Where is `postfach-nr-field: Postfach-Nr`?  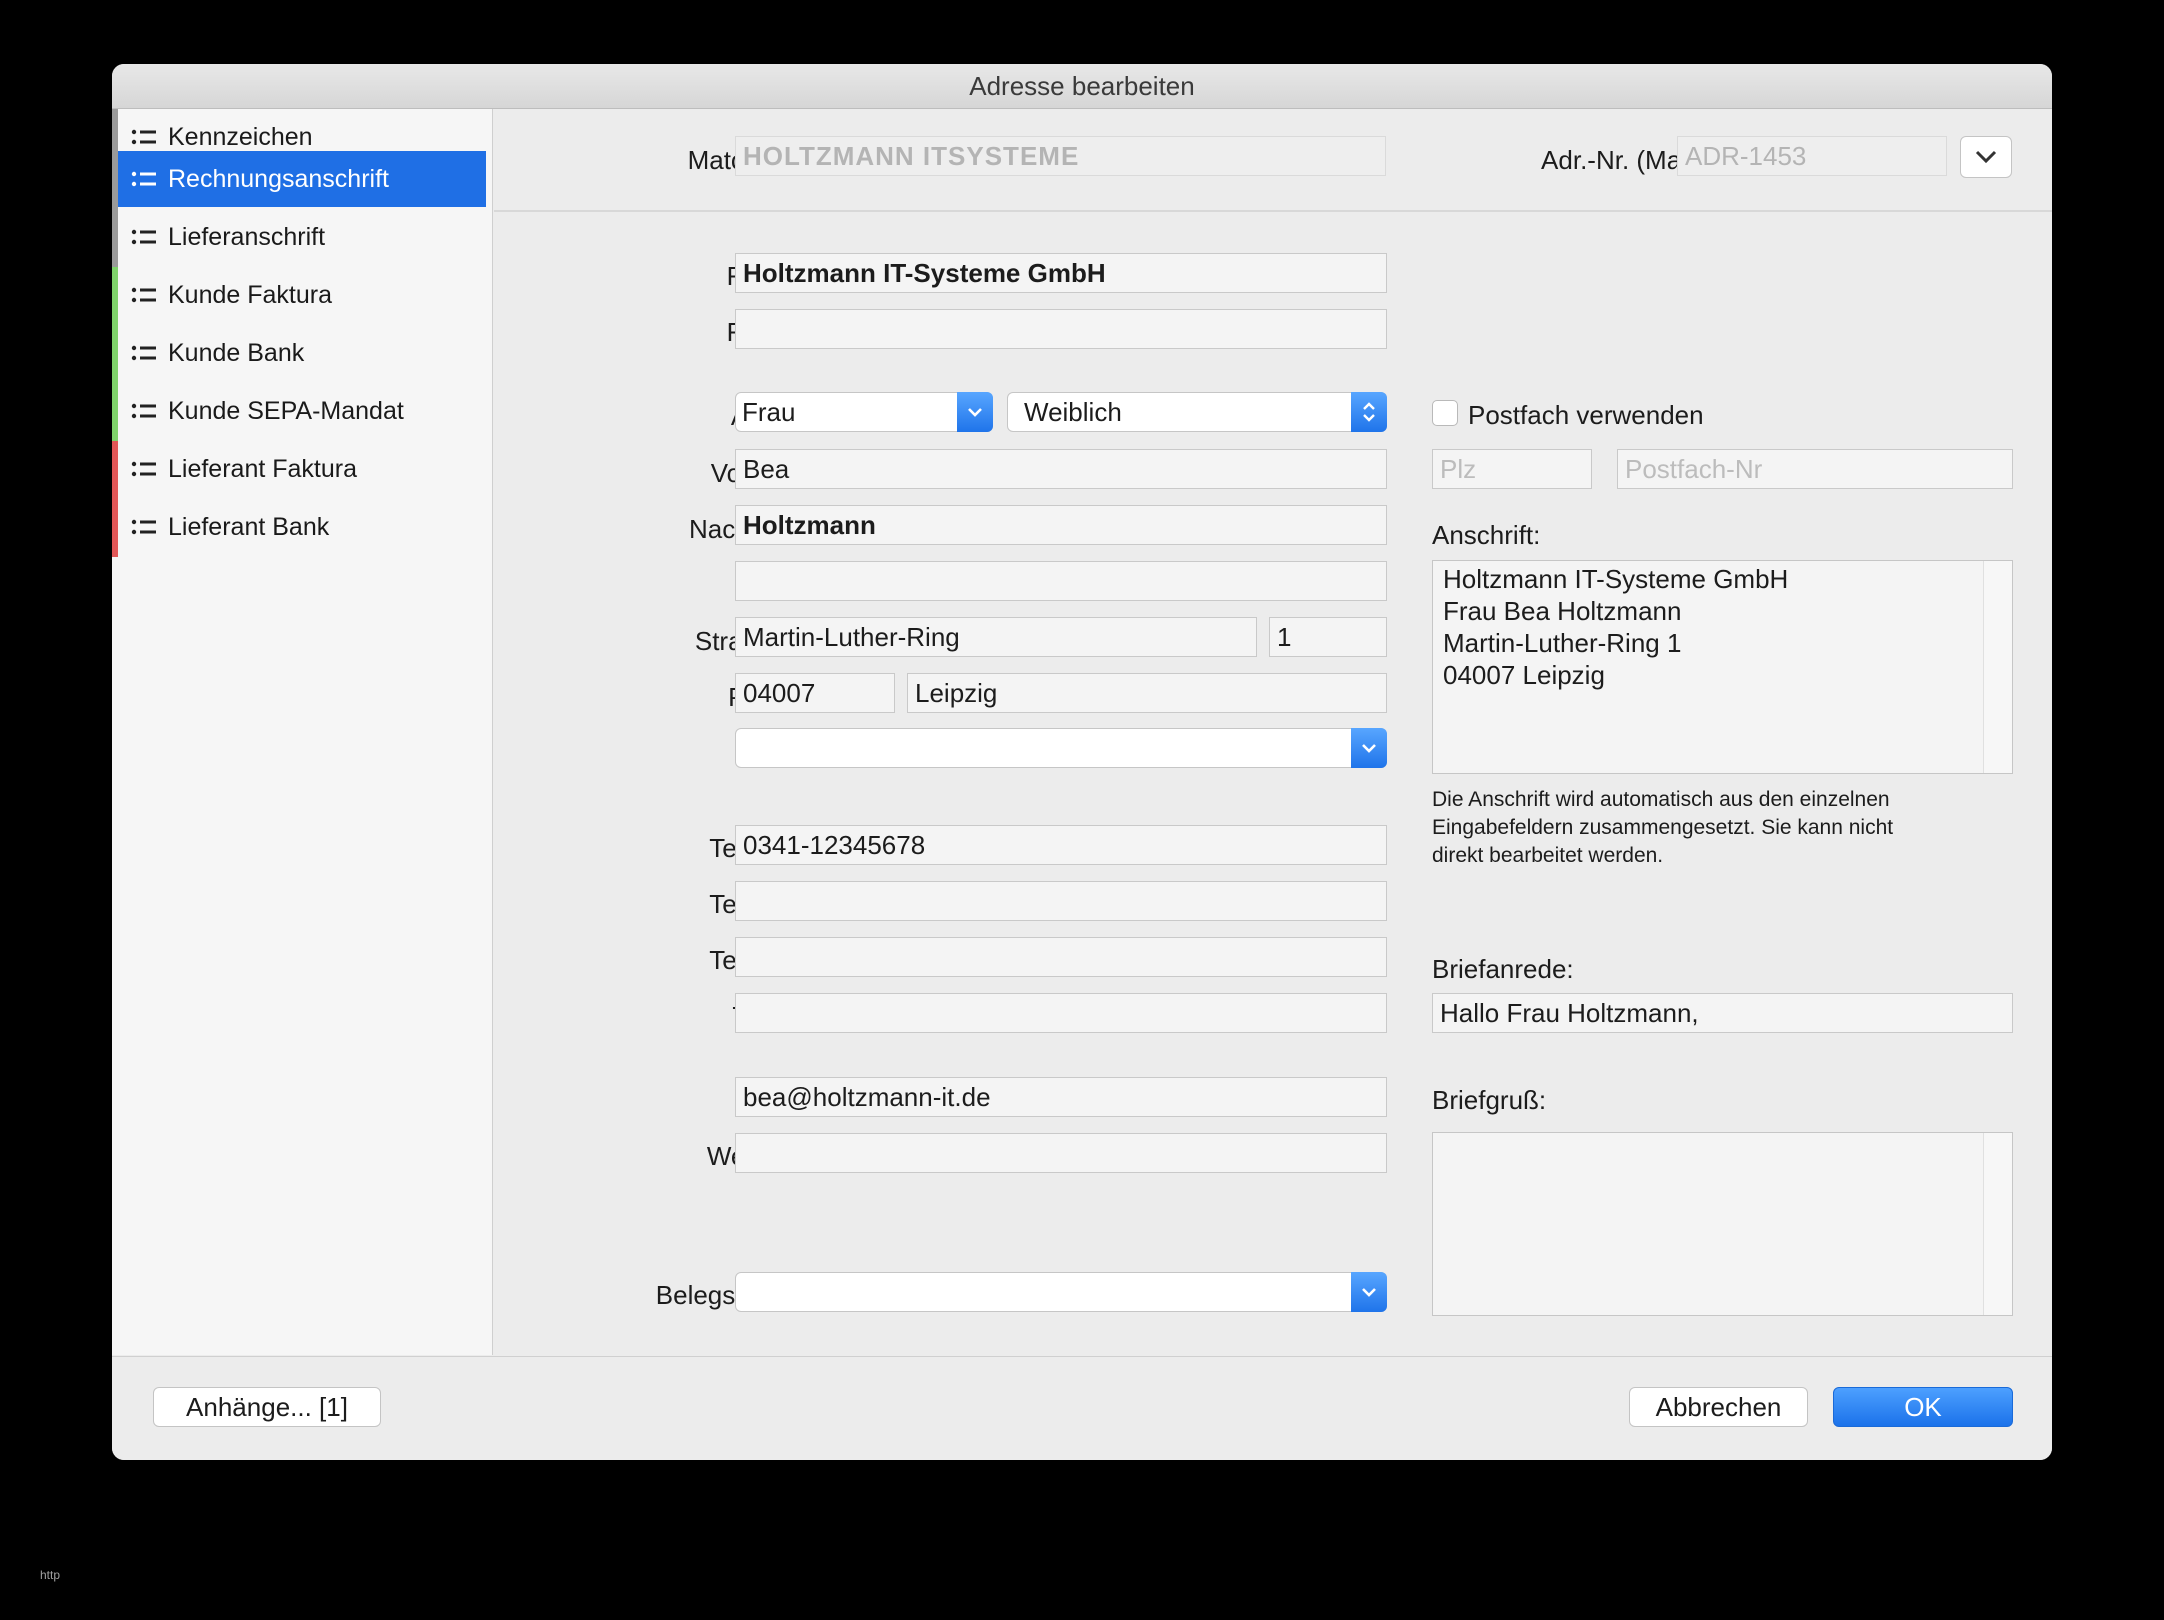 postfach-nr-field: Postfach-Nr is located at coordinates (1815, 469).